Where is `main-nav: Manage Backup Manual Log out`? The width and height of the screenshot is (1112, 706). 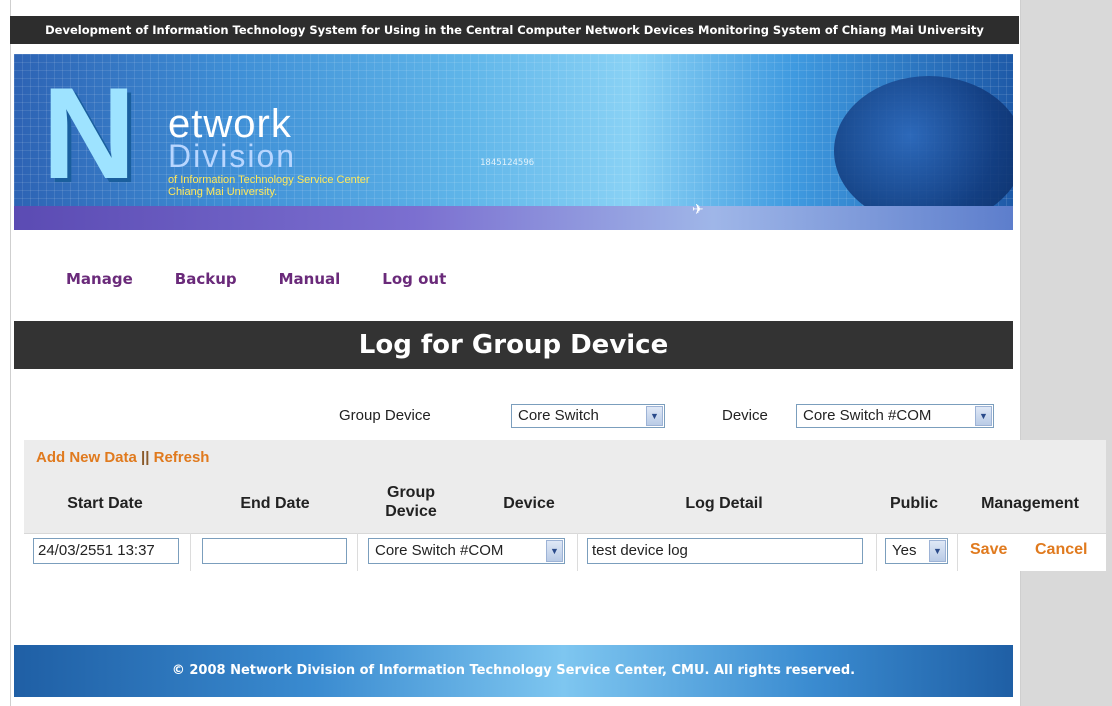
main-nav: Manage Backup Manual Log out is located at coordinates (277, 280).